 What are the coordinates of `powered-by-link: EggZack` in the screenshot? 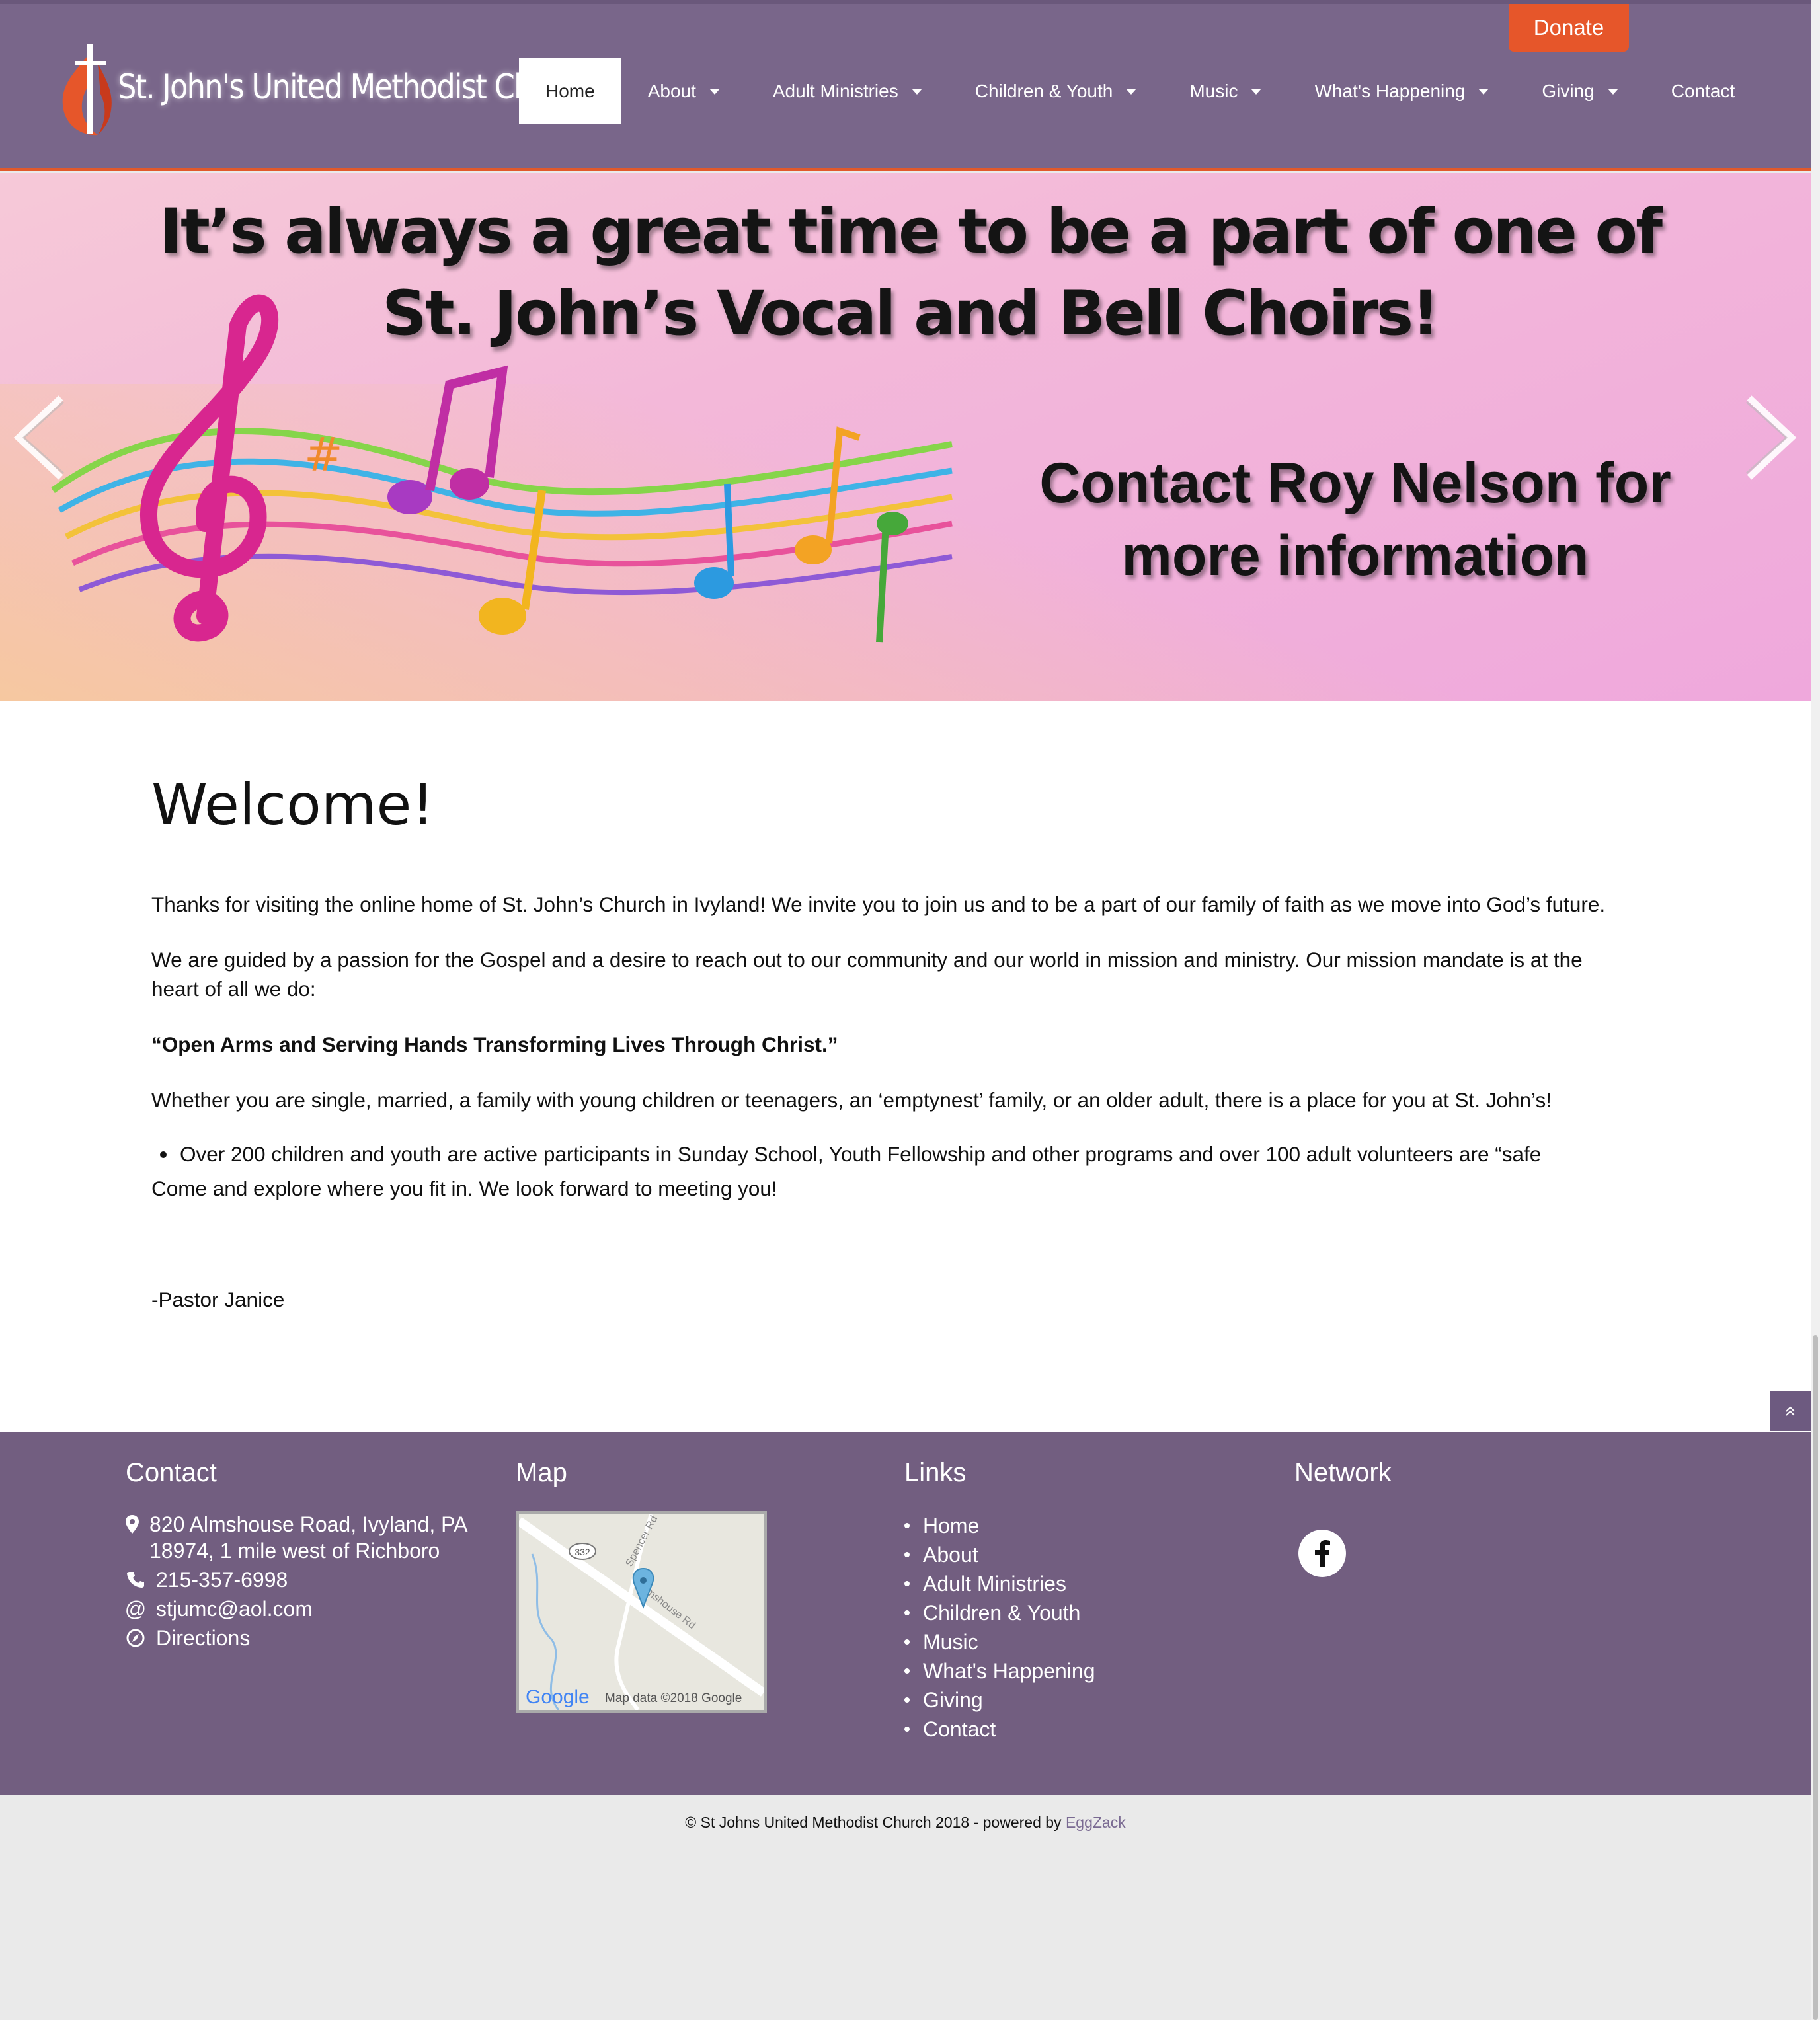 It's located at (1096, 1822).